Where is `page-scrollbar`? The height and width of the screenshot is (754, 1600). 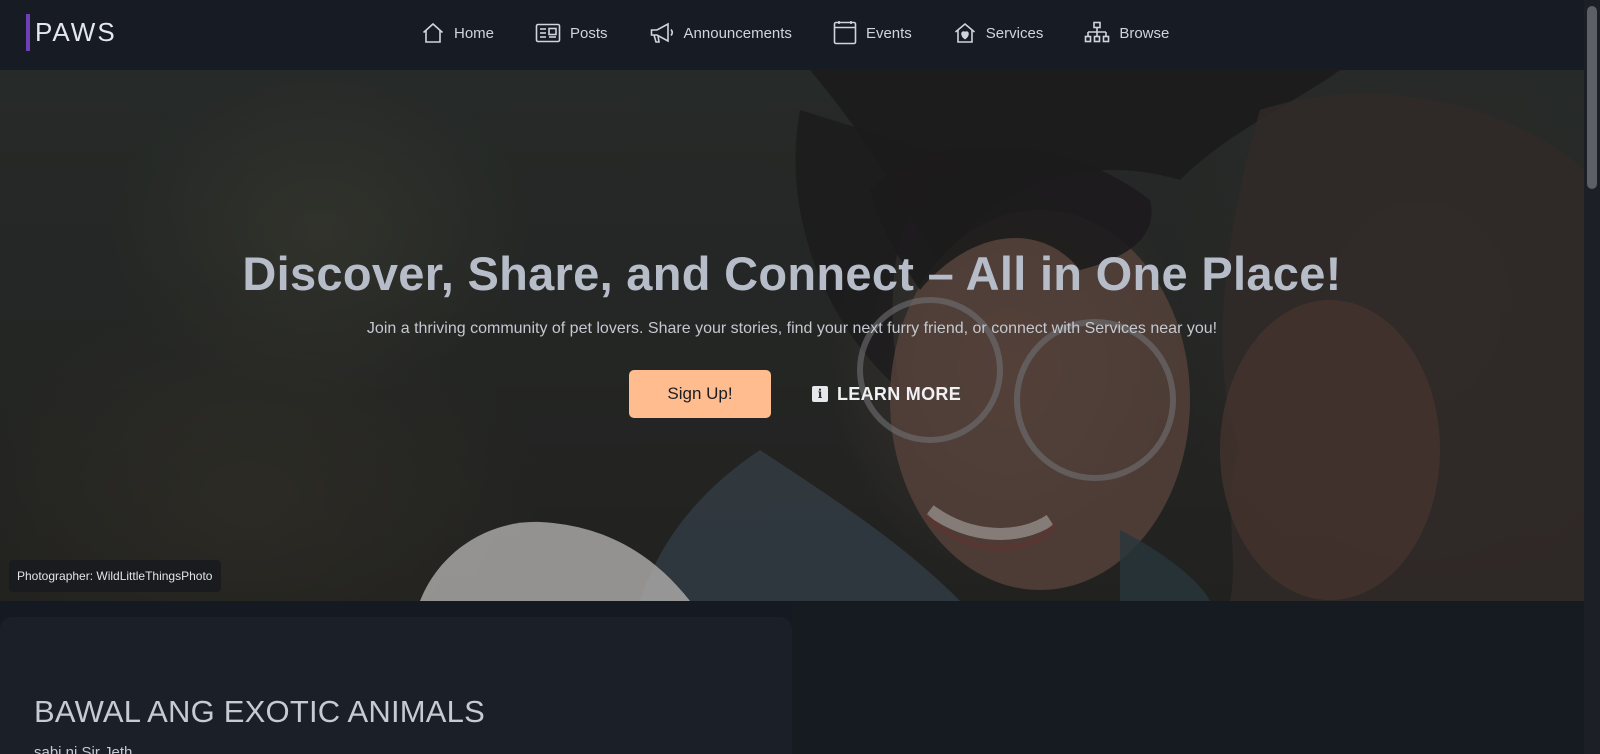 page-scrollbar is located at coordinates (1592, 377).